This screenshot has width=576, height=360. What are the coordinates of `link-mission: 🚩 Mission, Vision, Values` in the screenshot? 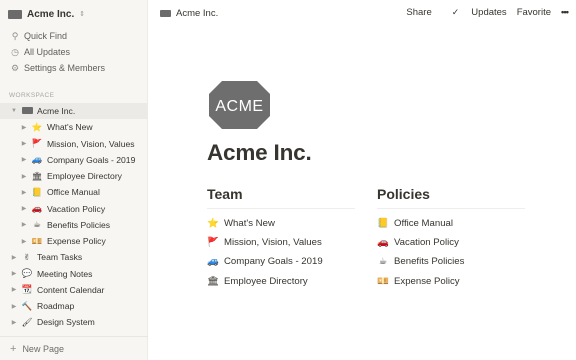 It's located at (281, 242).